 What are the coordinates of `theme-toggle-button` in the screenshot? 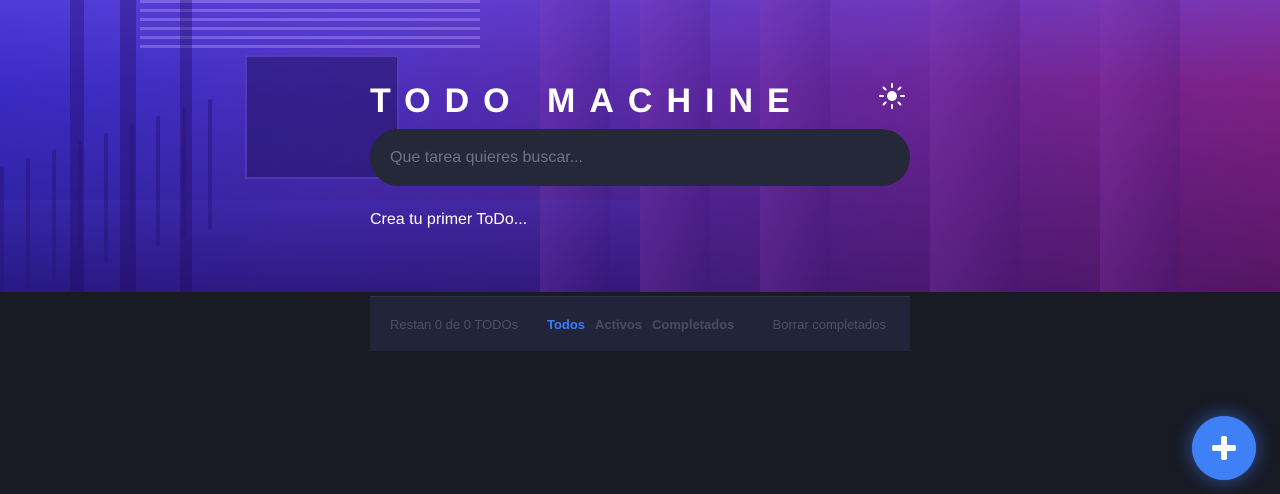 It's located at (892, 96).